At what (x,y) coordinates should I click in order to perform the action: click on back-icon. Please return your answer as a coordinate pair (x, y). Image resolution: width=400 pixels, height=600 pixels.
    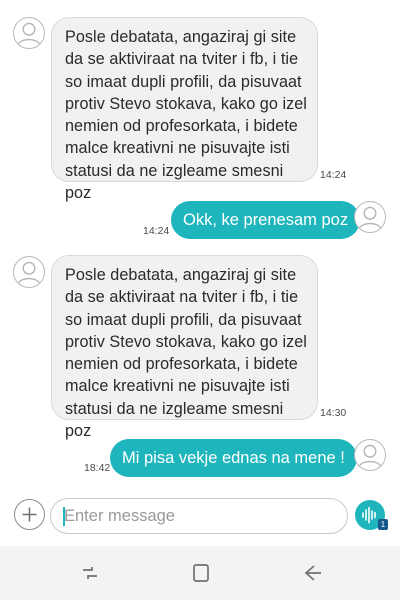
    Looking at the image, I should click on (312, 573).